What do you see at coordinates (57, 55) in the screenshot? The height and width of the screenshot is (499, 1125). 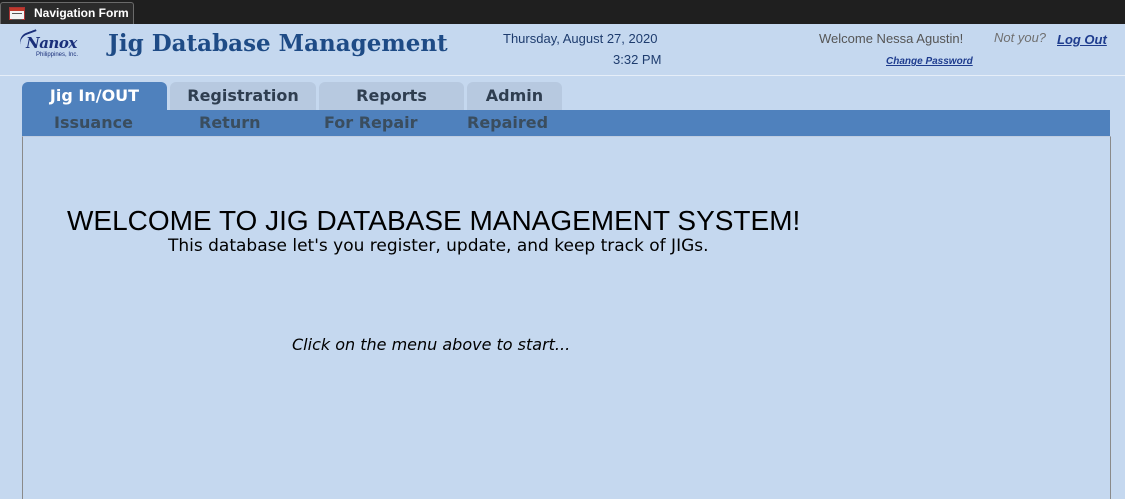 I see `logo-subtext: Philippines, Inc.` at bounding box center [57, 55].